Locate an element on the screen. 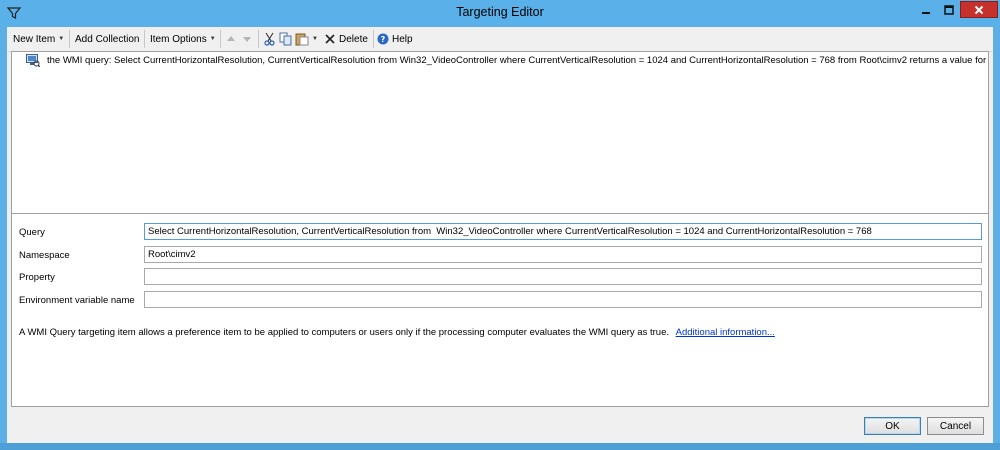  delete-x-icon is located at coordinates (330, 39).